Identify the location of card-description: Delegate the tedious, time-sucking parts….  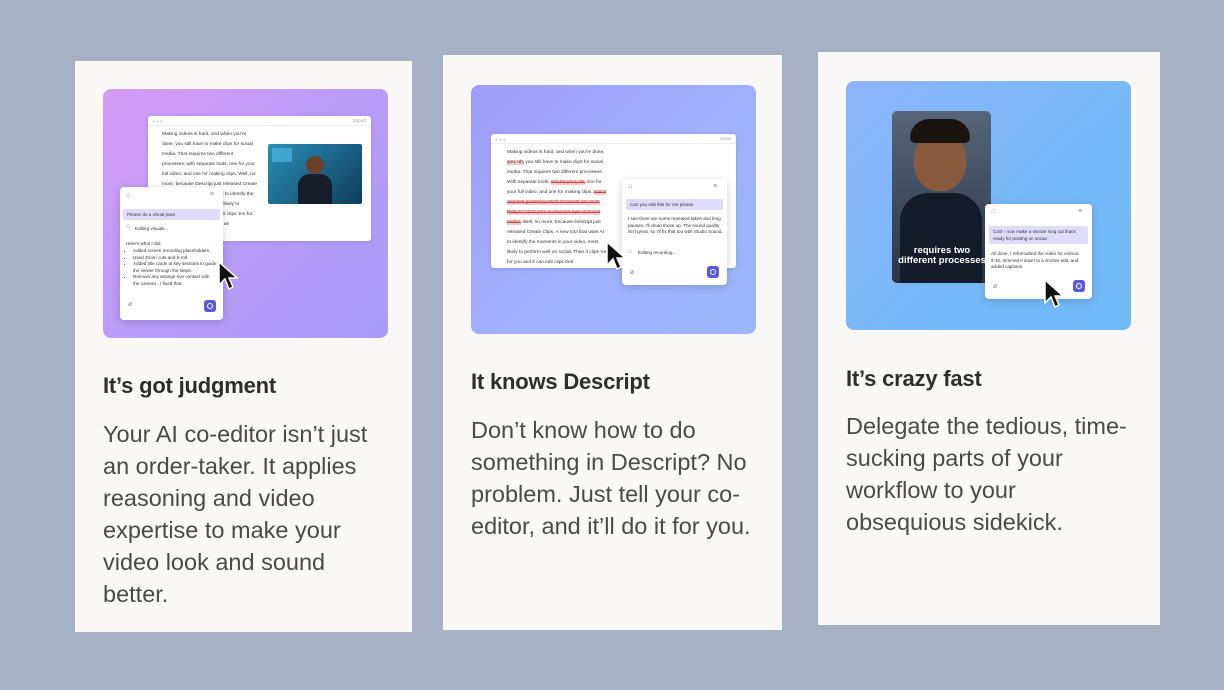
(986, 474).